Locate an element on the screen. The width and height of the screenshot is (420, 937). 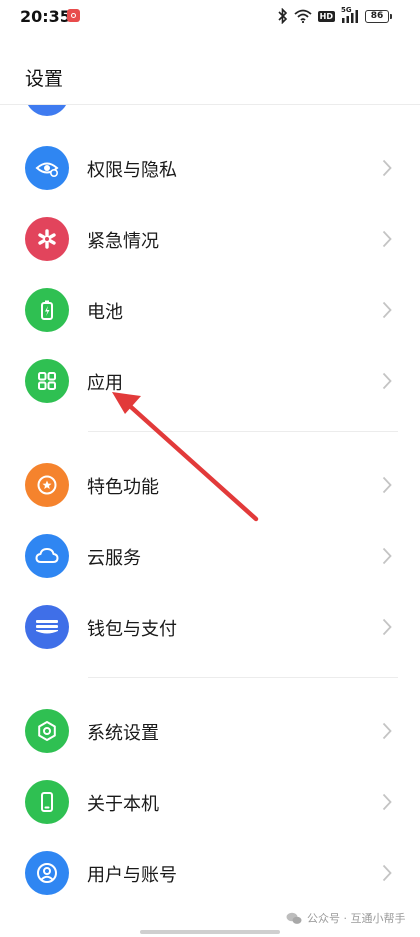
wallet-icon is located at coordinates (47, 627).